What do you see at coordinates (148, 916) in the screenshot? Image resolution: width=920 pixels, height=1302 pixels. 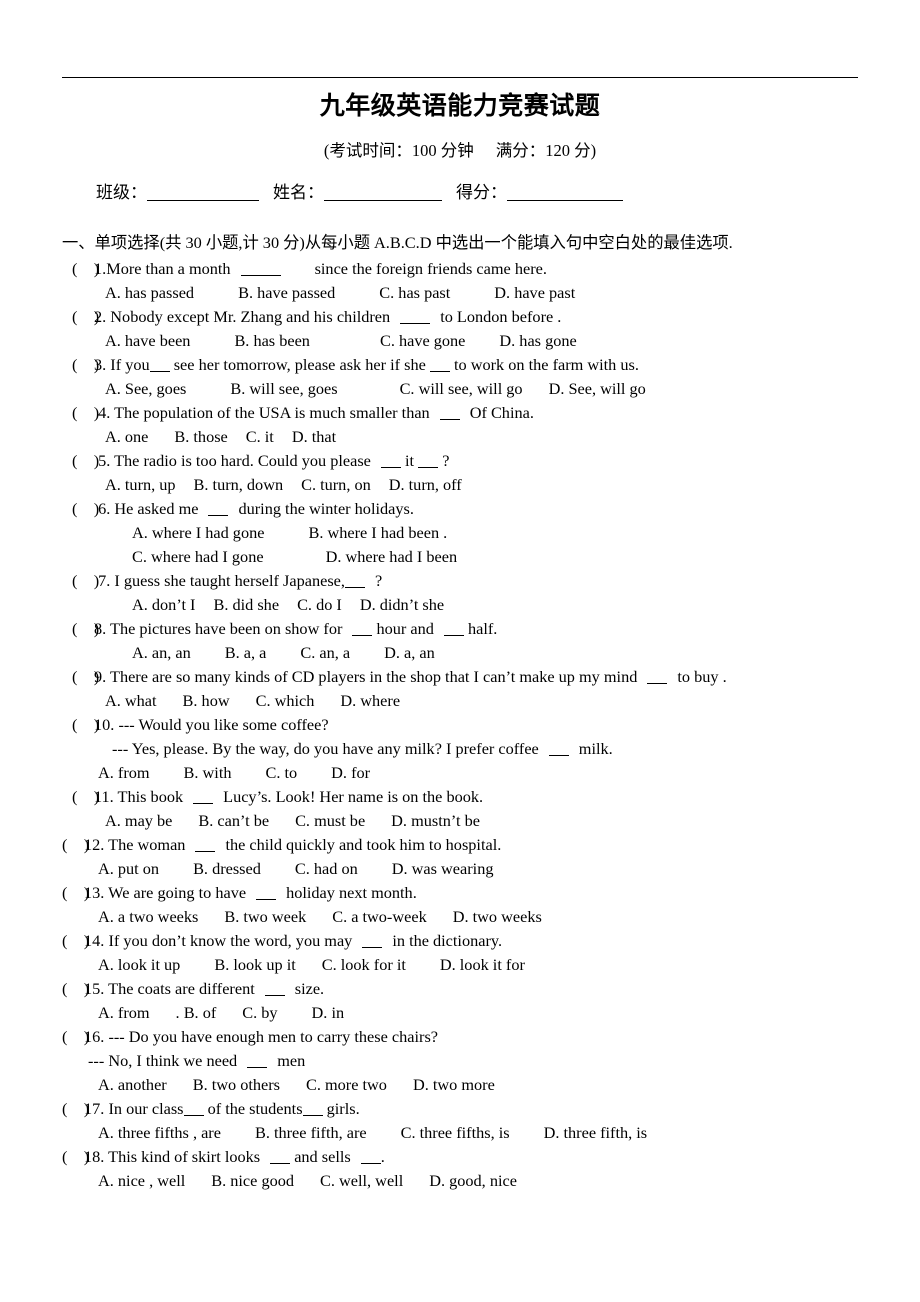 I see `option-a: A. a two weeks` at bounding box center [148, 916].